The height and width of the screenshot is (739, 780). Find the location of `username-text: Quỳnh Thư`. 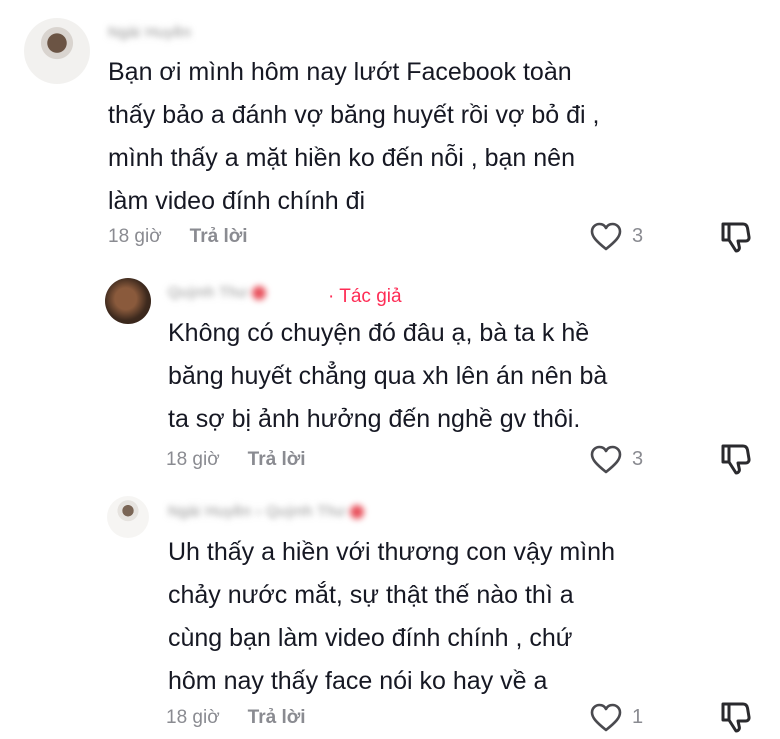

username-text: Quỳnh Thư is located at coordinates (208, 292).